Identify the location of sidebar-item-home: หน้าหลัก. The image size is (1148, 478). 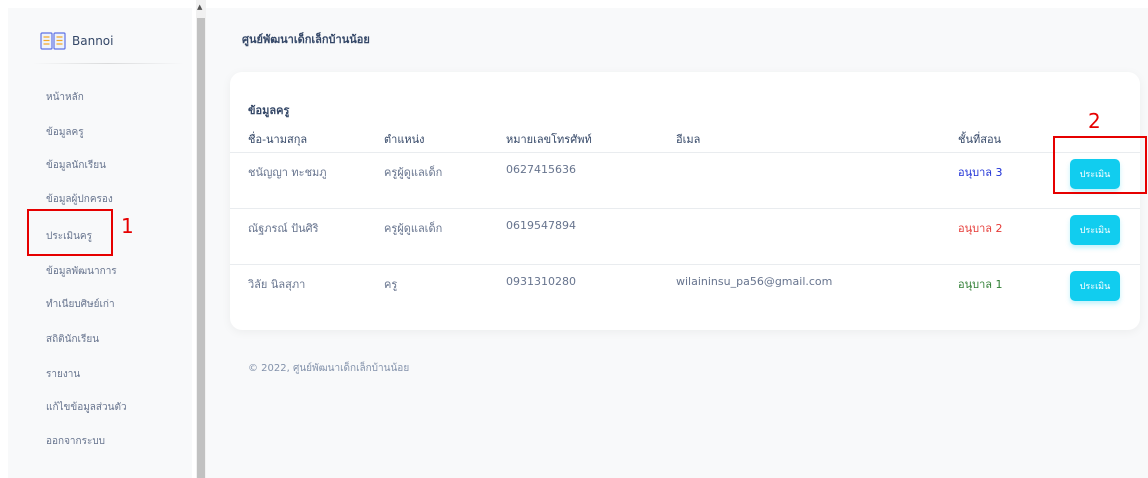
(65, 97).